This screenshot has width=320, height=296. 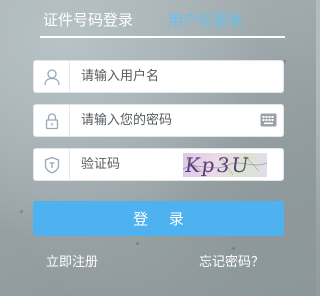 I want to click on shield-icon, so click(x=52, y=164).